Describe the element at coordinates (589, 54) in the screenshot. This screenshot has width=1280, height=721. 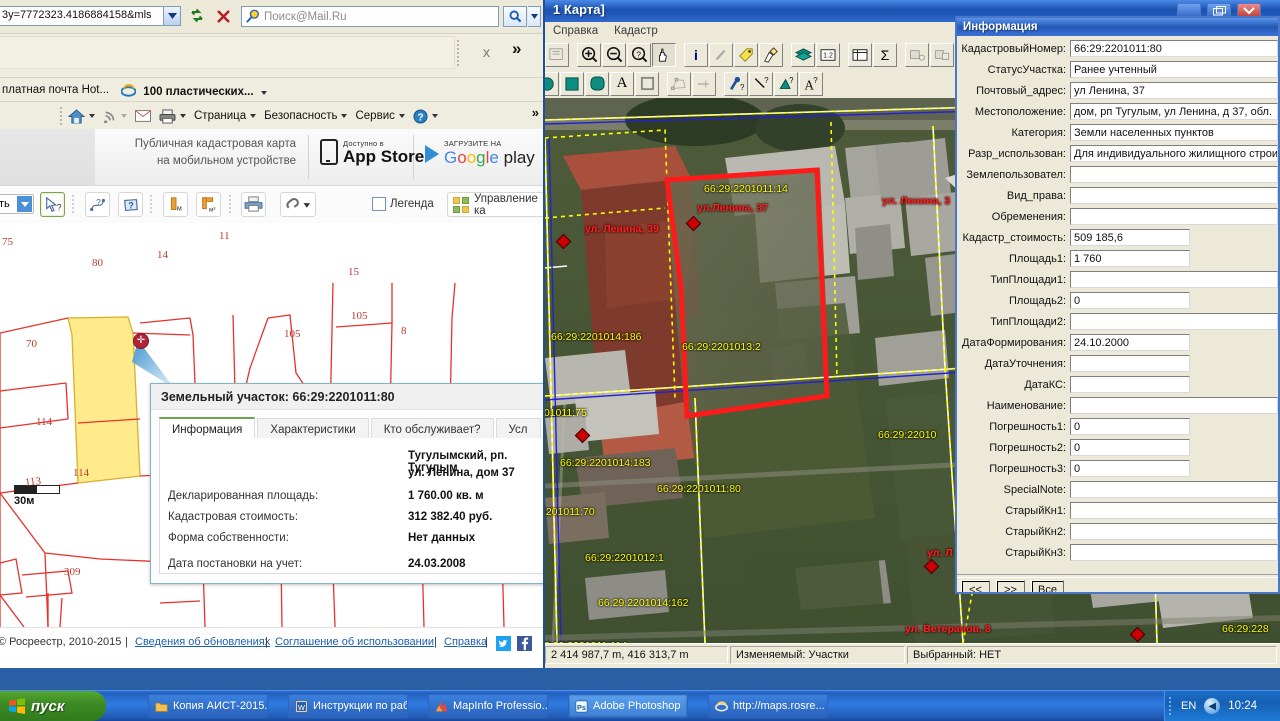
I see `zoom-in-button` at that location.